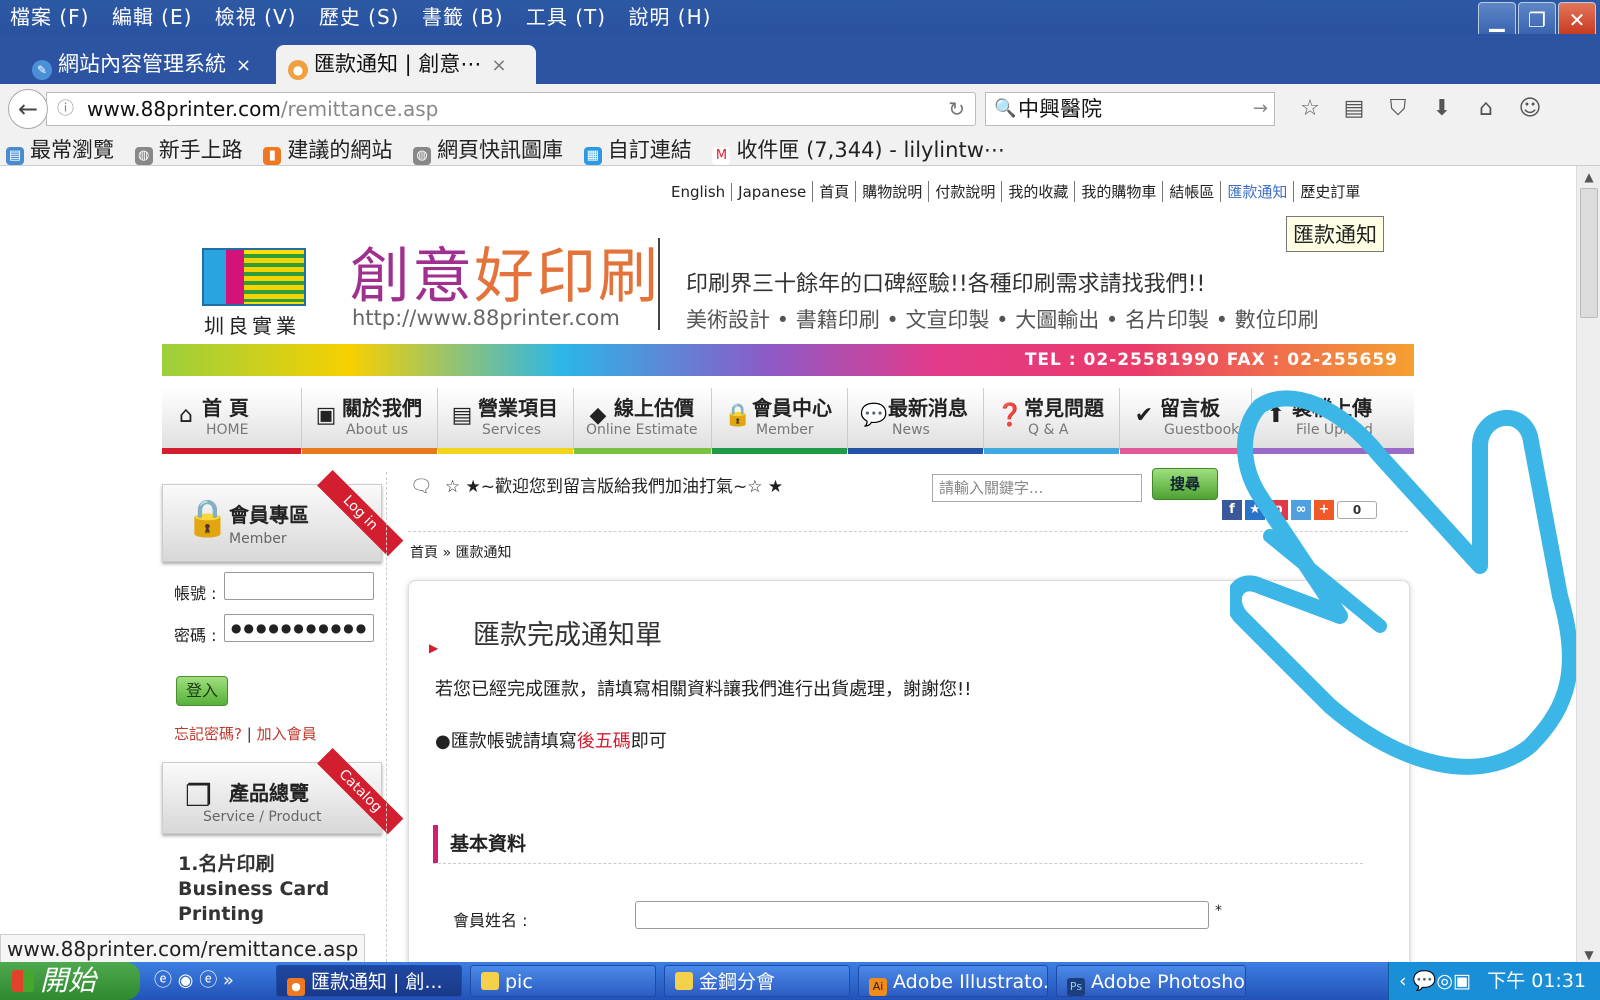 This screenshot has width=1600, height=1000. Describe the element at coordinates (956, 109) in the screenshot. I see `reload-icon: ↻` at that location.